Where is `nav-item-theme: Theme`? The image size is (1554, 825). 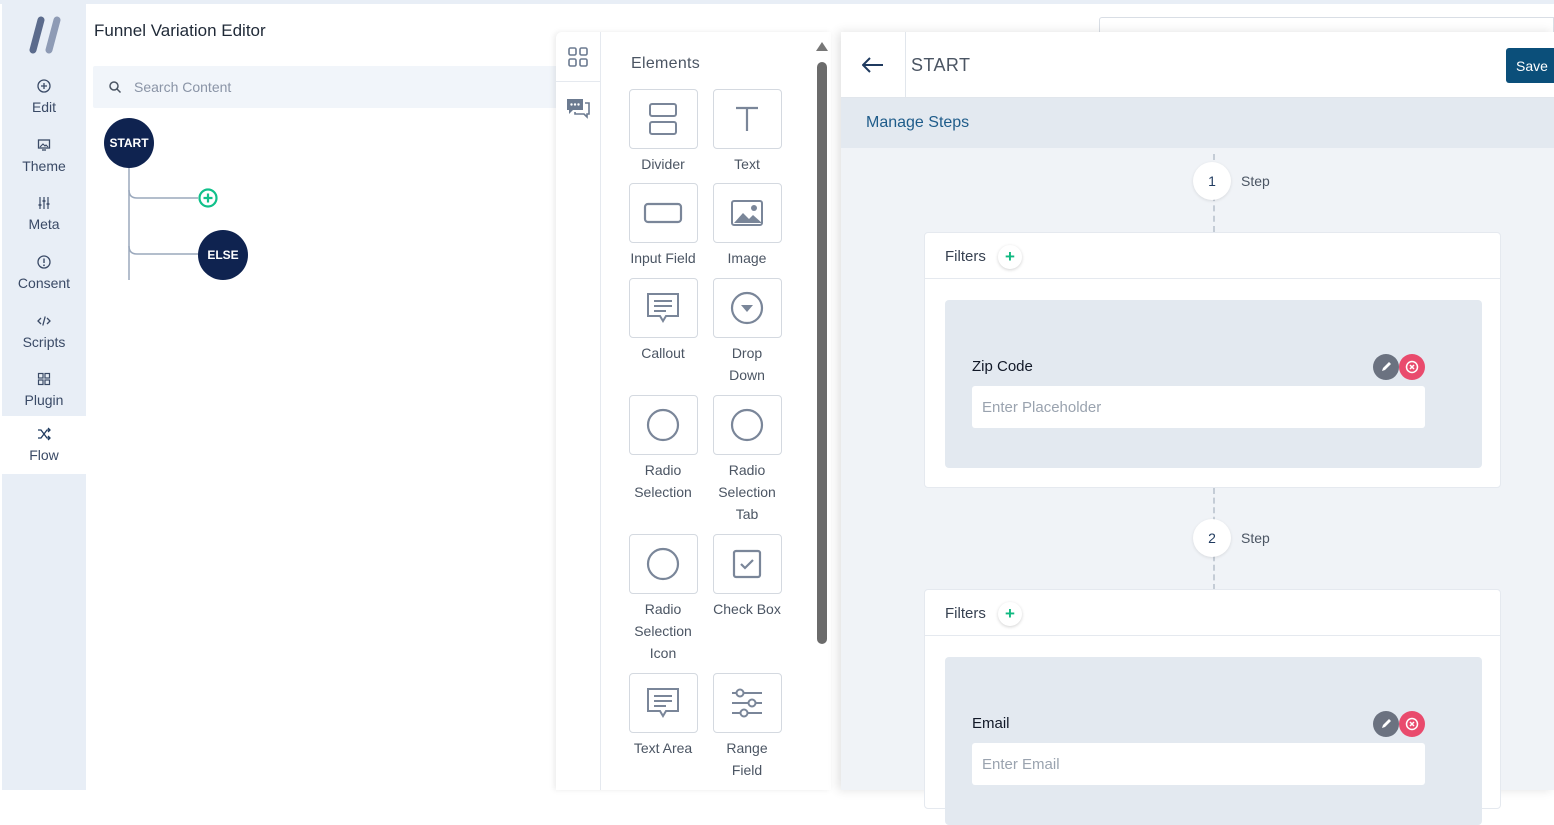 nav-item-theme: Theme is located at coordinates (44, 156).